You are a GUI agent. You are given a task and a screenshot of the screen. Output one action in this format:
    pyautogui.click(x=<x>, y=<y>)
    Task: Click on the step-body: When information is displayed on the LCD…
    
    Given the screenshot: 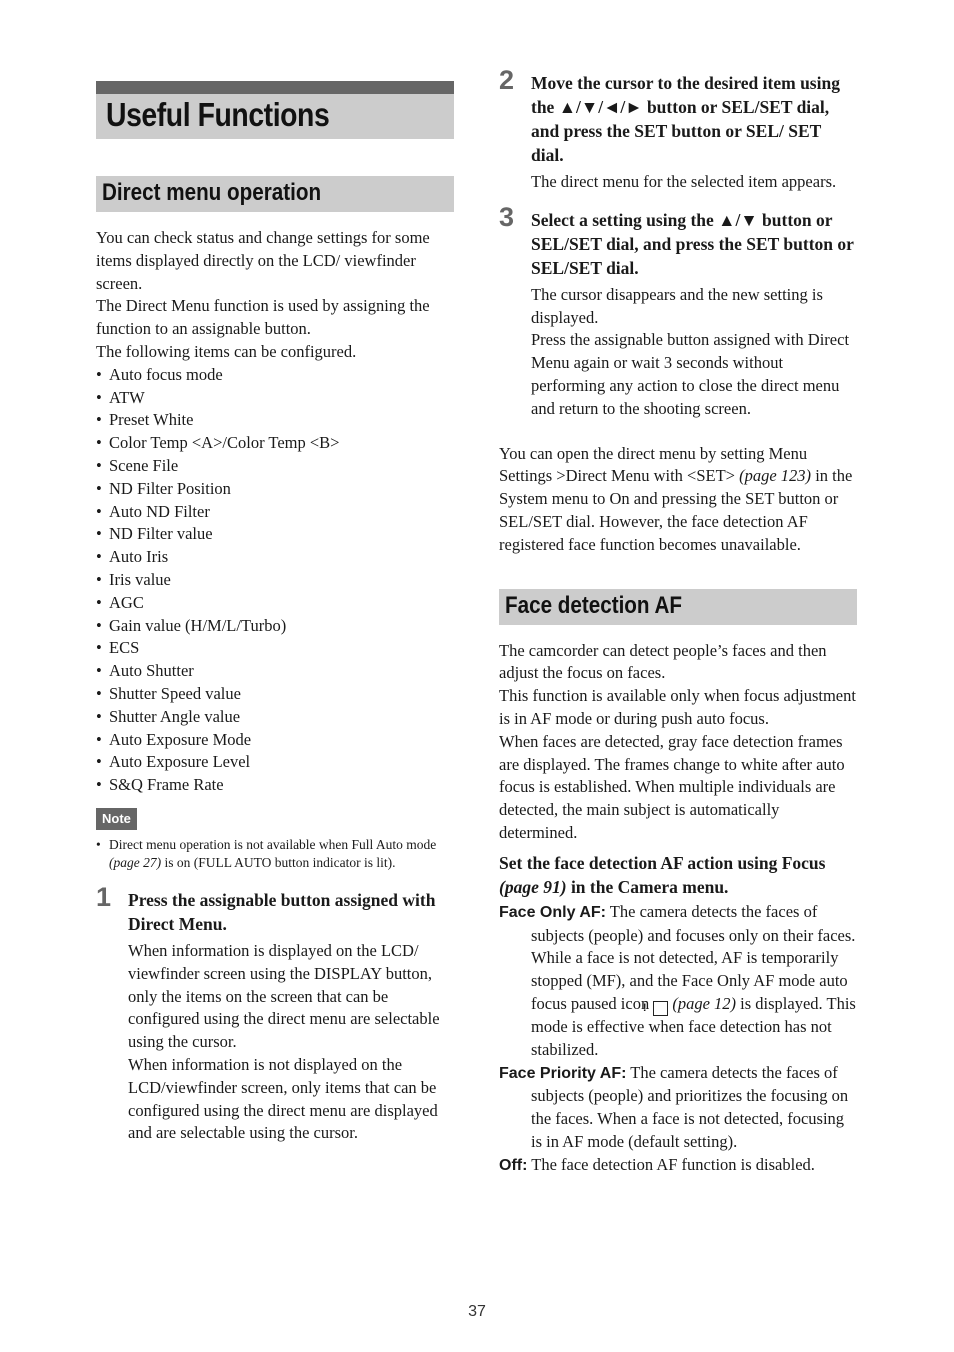 What is the action you would take?
    pyautogui.click(x=291, y=1042)
    